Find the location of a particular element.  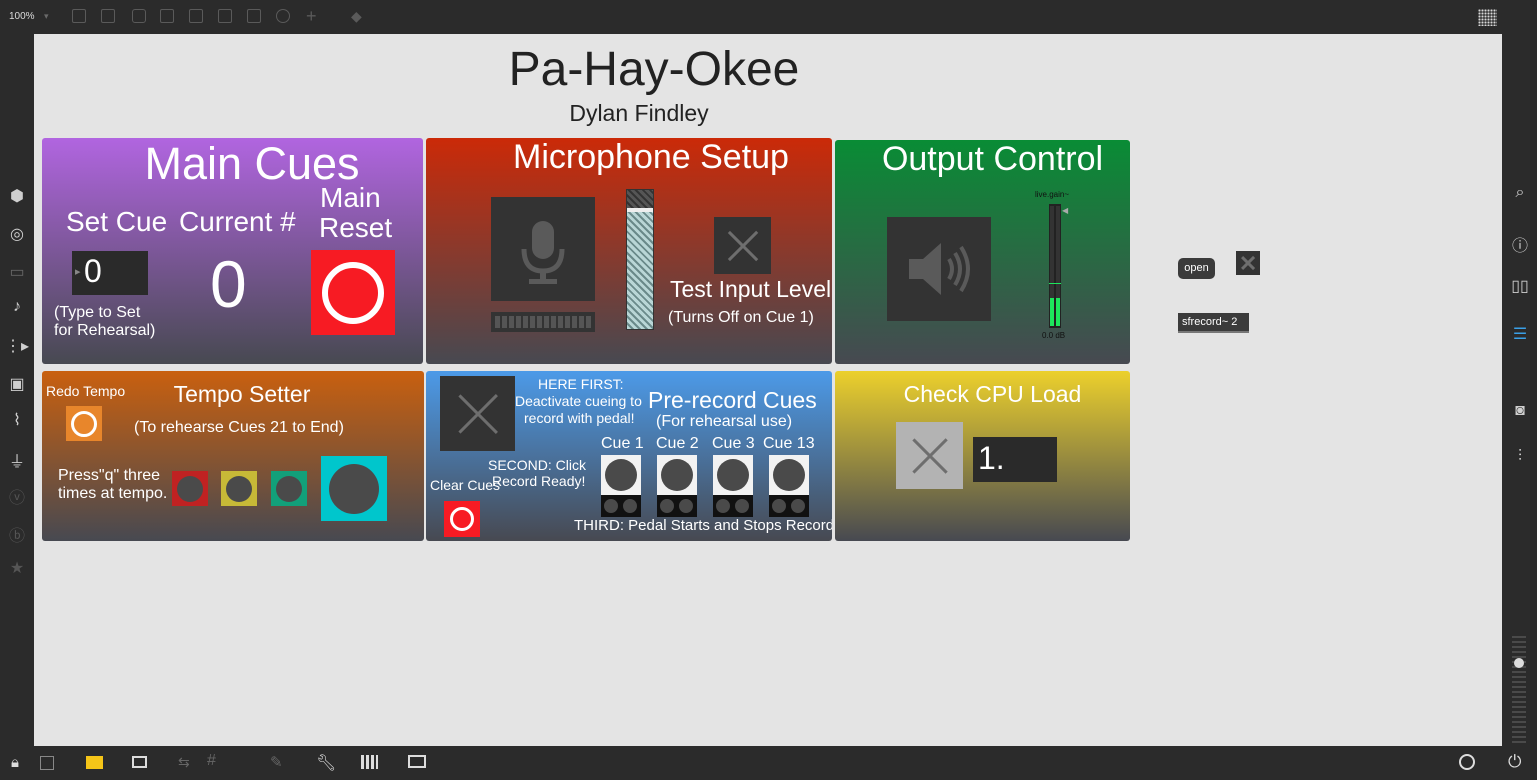

set-cue-number-box: ▸ 0 is located at coordinates (110, 273).